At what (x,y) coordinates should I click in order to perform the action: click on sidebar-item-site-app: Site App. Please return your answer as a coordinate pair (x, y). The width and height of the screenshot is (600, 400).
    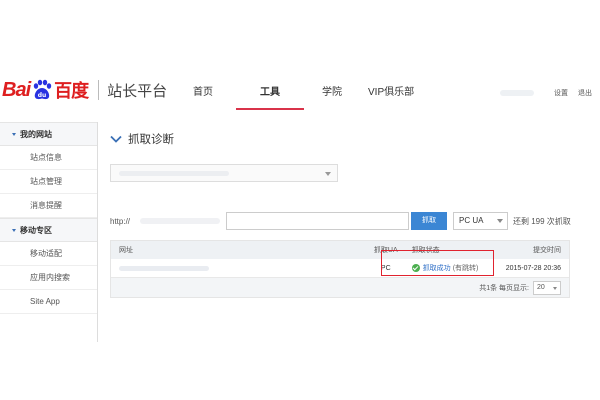
    Looking at the image, I should click on (48, 302).